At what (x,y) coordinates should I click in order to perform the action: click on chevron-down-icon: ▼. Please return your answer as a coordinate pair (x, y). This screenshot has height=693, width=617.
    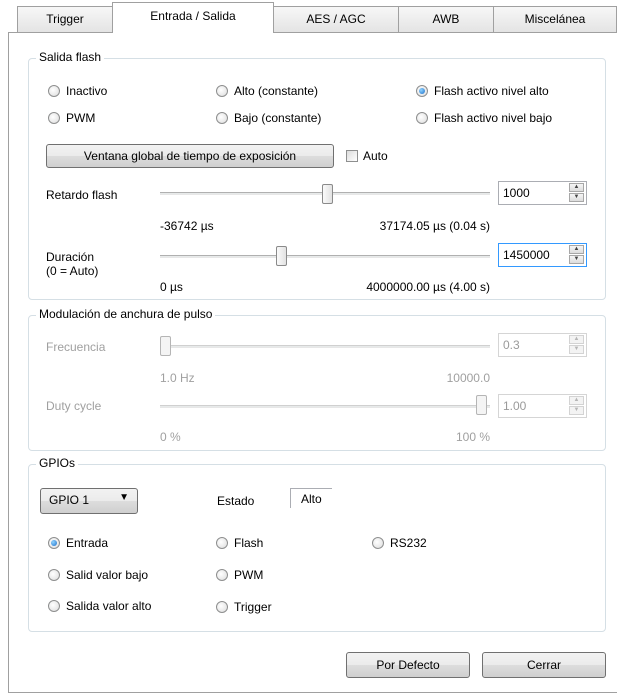
    Looking at the image, I should click on (124, 497).